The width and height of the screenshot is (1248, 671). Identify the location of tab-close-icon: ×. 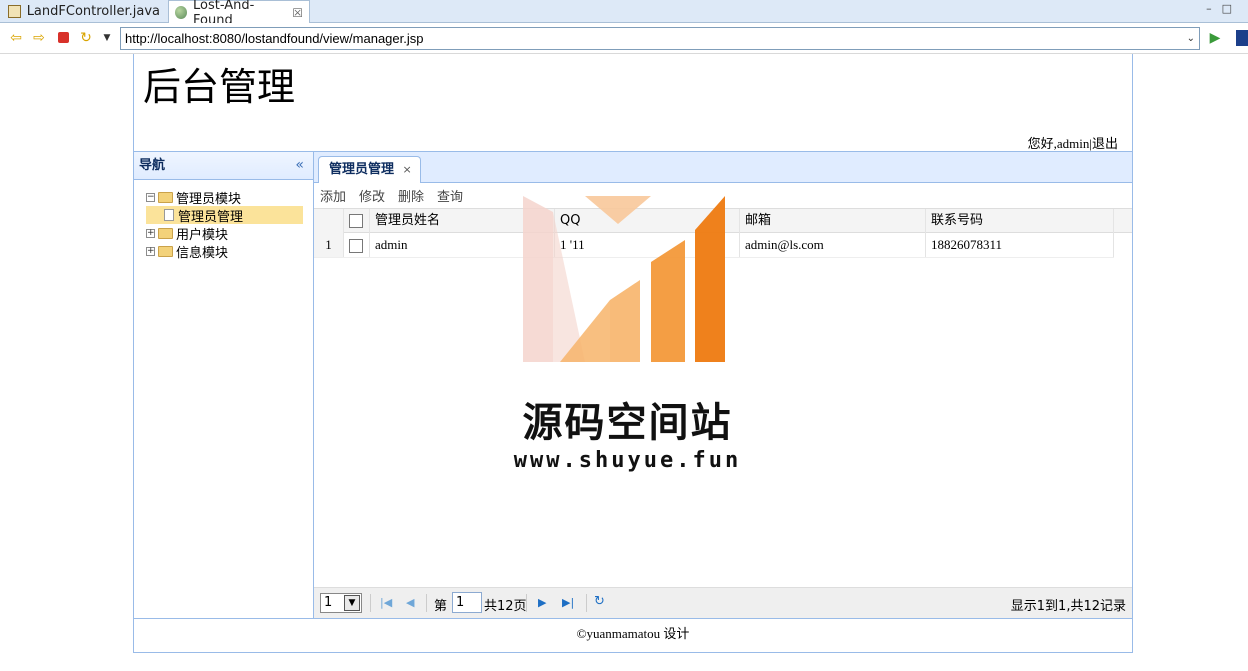
(407, 169).